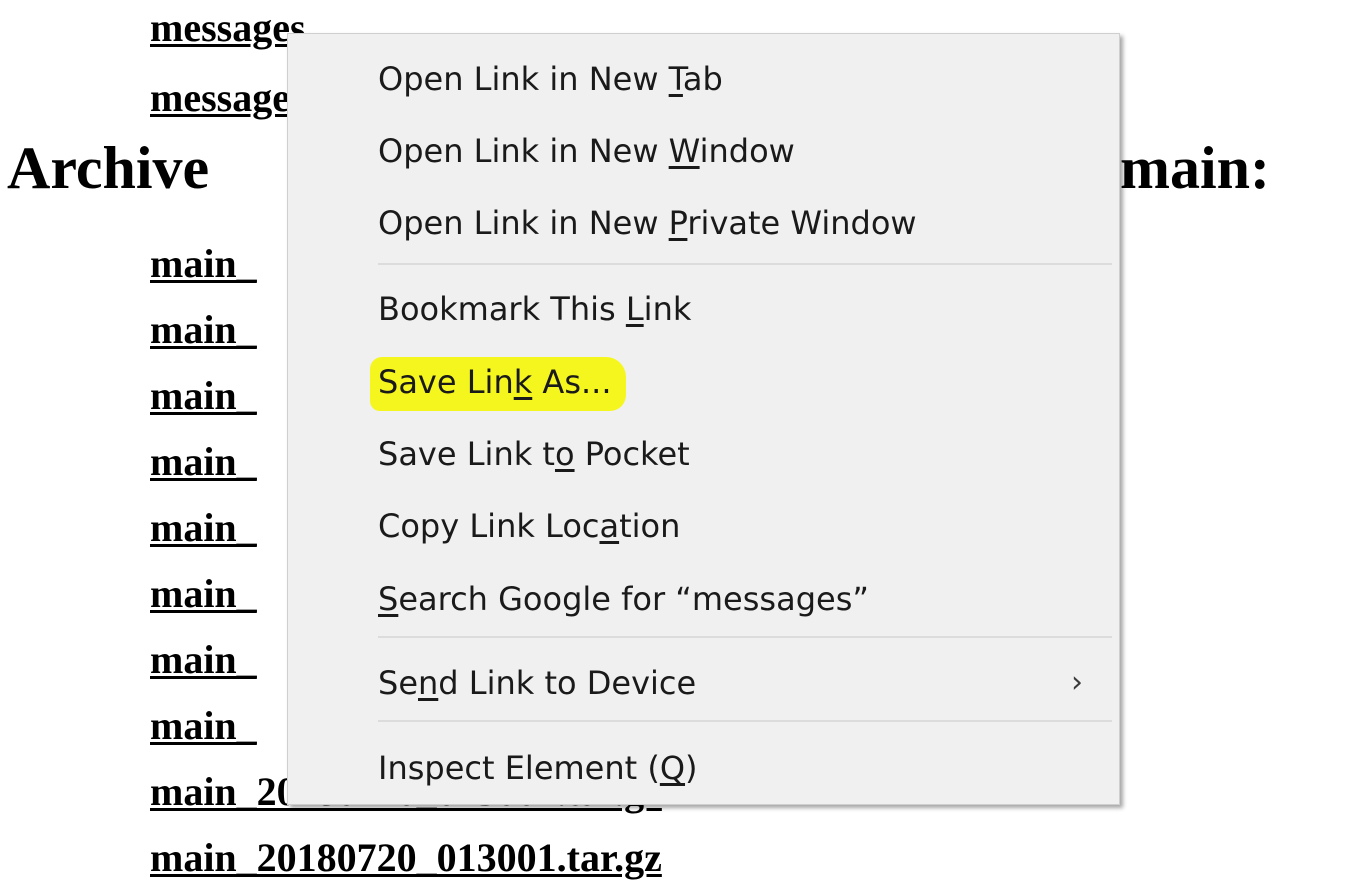 This screenshot has width=1346, height=888. Describe the element at coordinates (748, 454) in the screenshot. I see `menu-item-save-link-to-pocket: Save Link to Pocket` at that location.